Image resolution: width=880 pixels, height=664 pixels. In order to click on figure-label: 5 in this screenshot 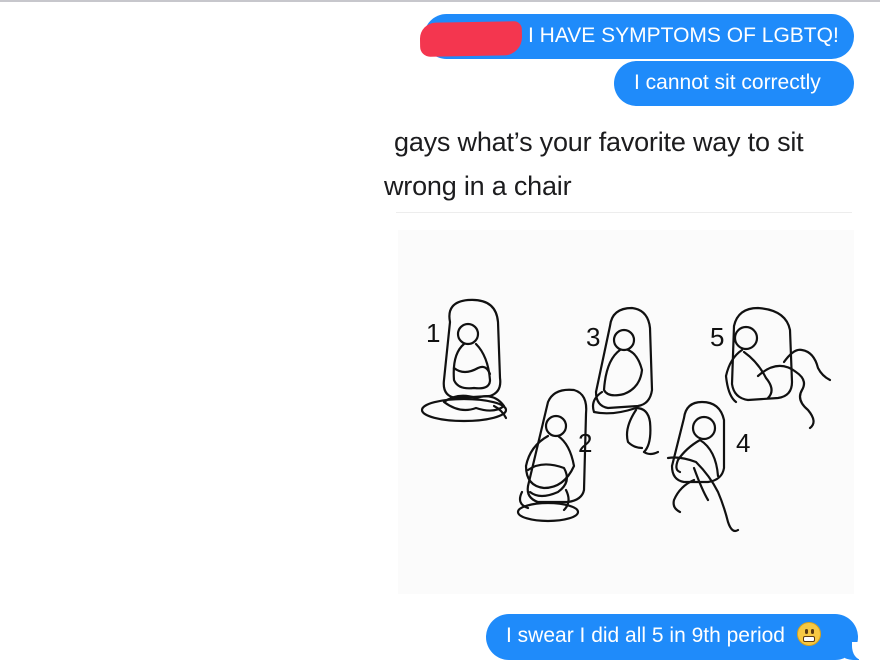, I will do `click(717, 337)`.